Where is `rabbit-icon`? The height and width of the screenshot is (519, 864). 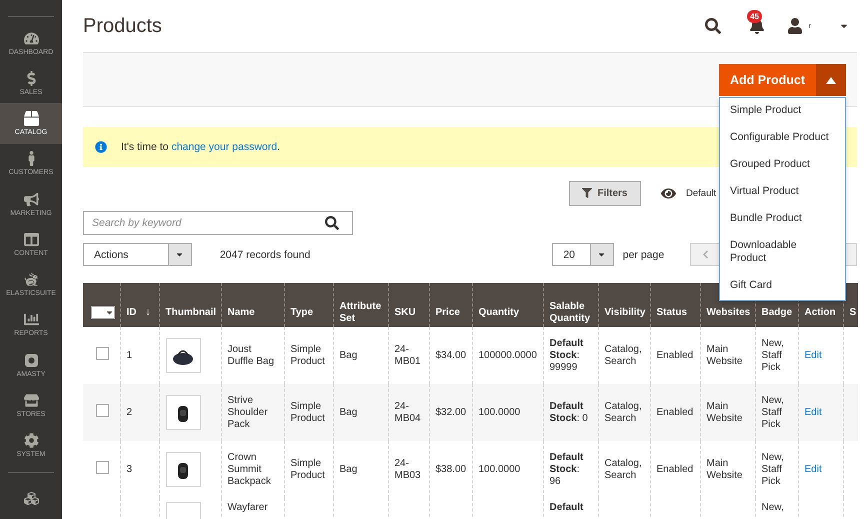 rabbit-icon is located at coordinates (31, 280).